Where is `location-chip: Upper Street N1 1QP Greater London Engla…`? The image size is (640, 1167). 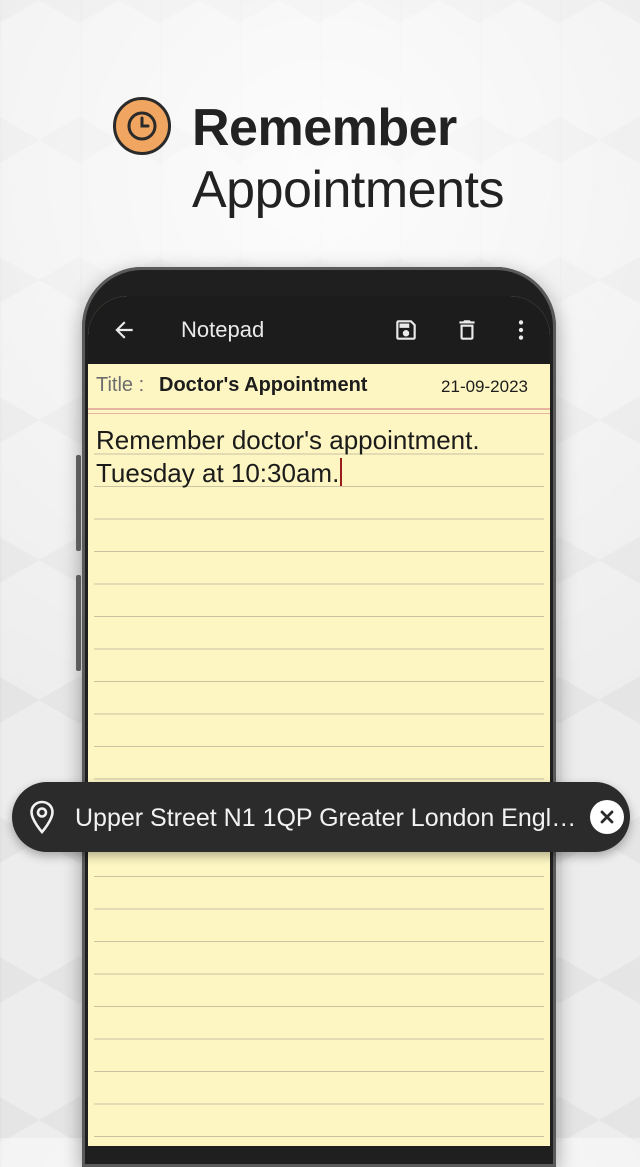 location-chip: Upper Street N1 1QP Greater London Engla… is located at coordinates (321, 817).